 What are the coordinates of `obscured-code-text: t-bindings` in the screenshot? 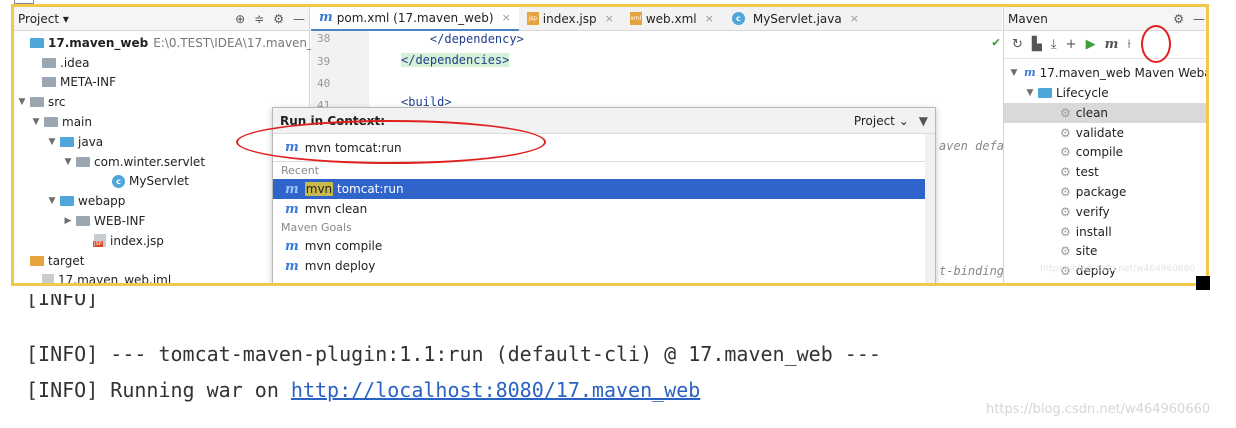 It's located at (975, 271).